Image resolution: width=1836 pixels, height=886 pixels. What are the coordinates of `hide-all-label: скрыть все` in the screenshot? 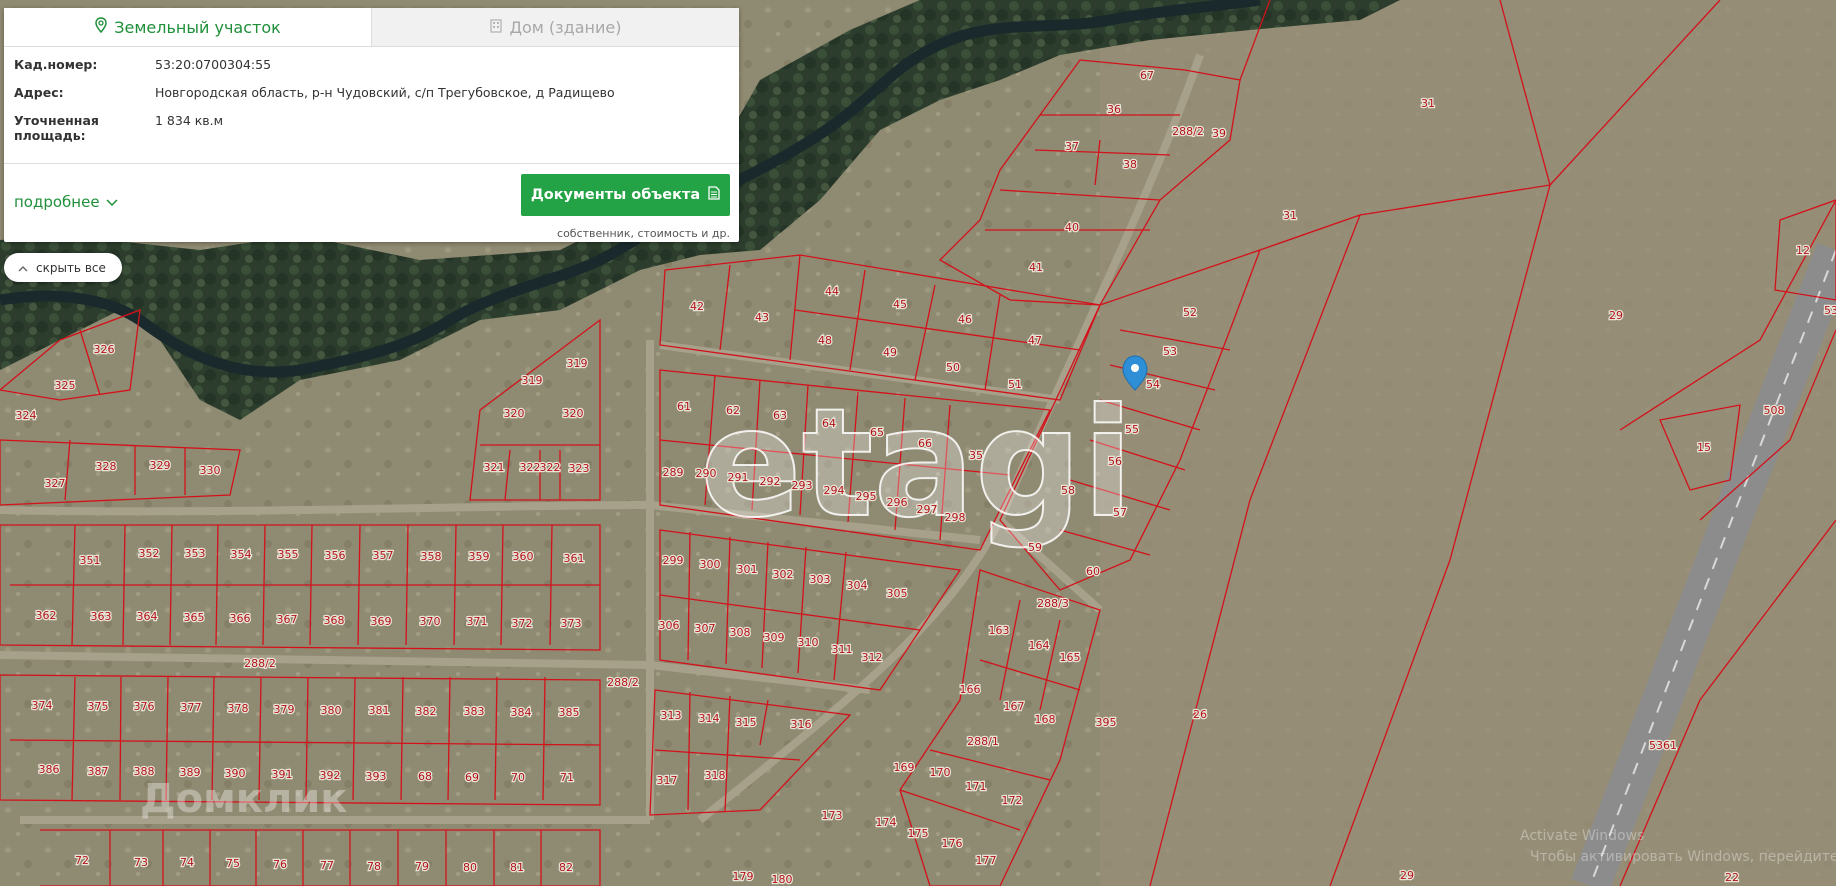 It's located at (71, 267).